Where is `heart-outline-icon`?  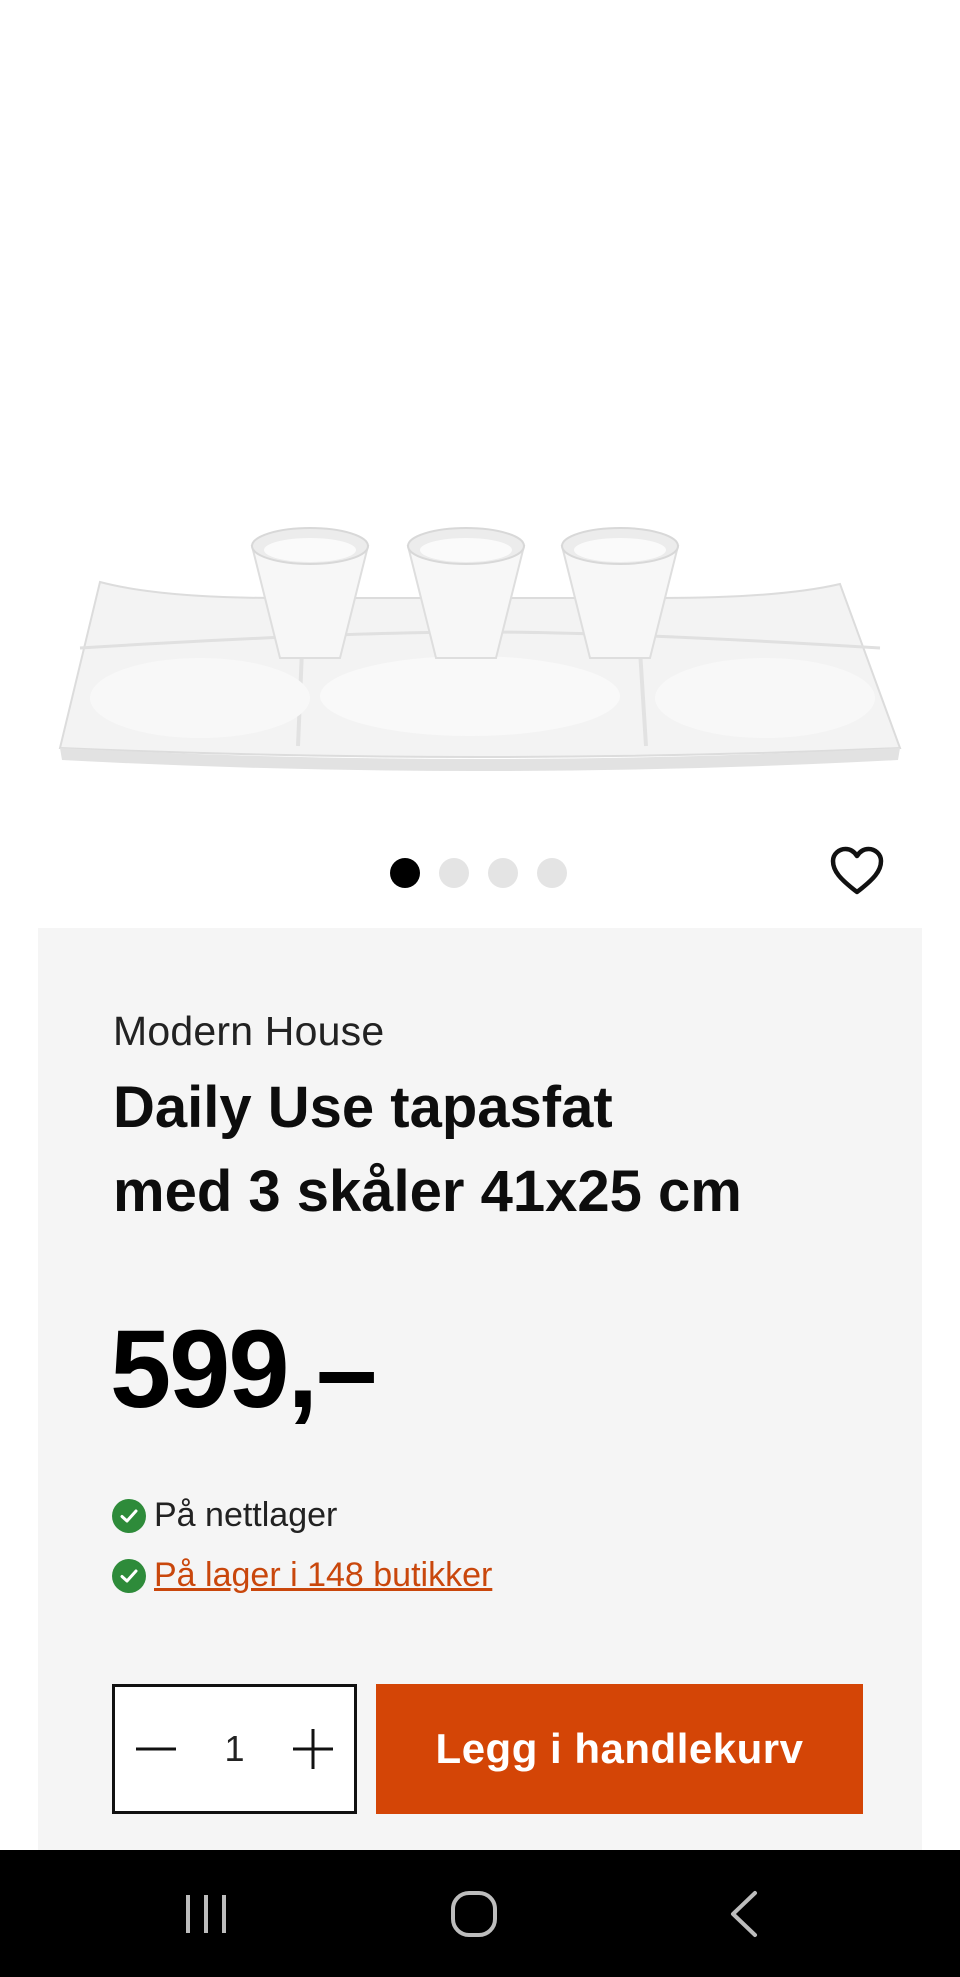
heart-outline-icon is located at coordinates (857, 870).